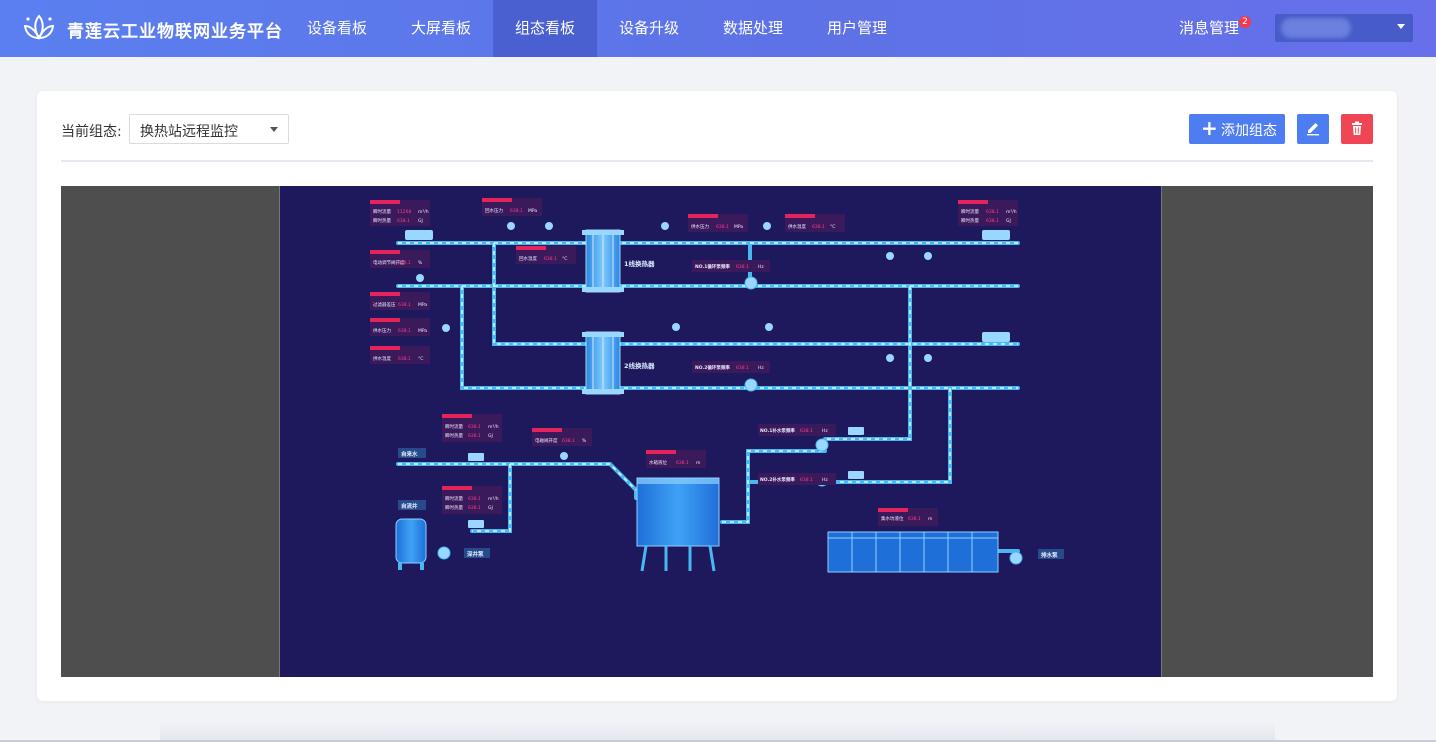 The height and width of the screenshot is (742, 1436). Describe the element at coordinates (528, 258) in the screenshot. I see `svg-text: 回水温度` at that location.